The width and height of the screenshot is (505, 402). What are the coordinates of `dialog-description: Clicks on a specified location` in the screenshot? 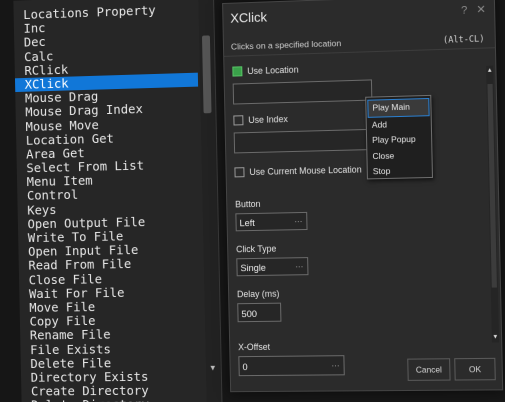 It's located at (286, 45).